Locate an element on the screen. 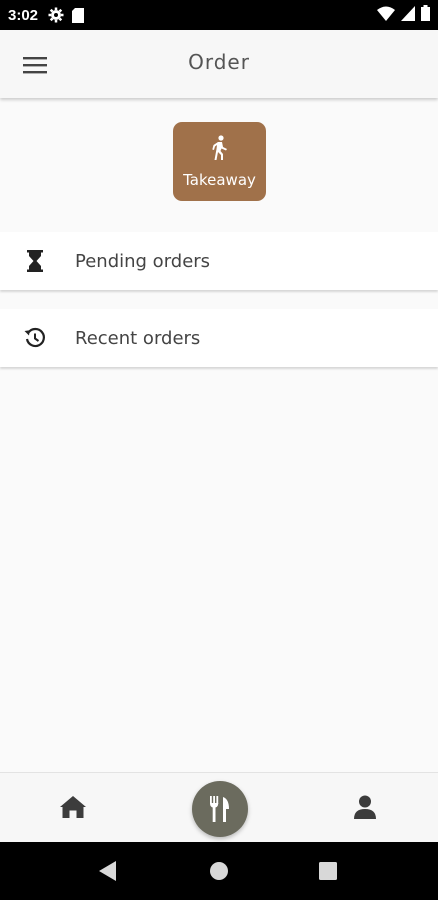 The width and height of the screenshot is (438, 900). gear-icon is located at coordinates (56, 15).